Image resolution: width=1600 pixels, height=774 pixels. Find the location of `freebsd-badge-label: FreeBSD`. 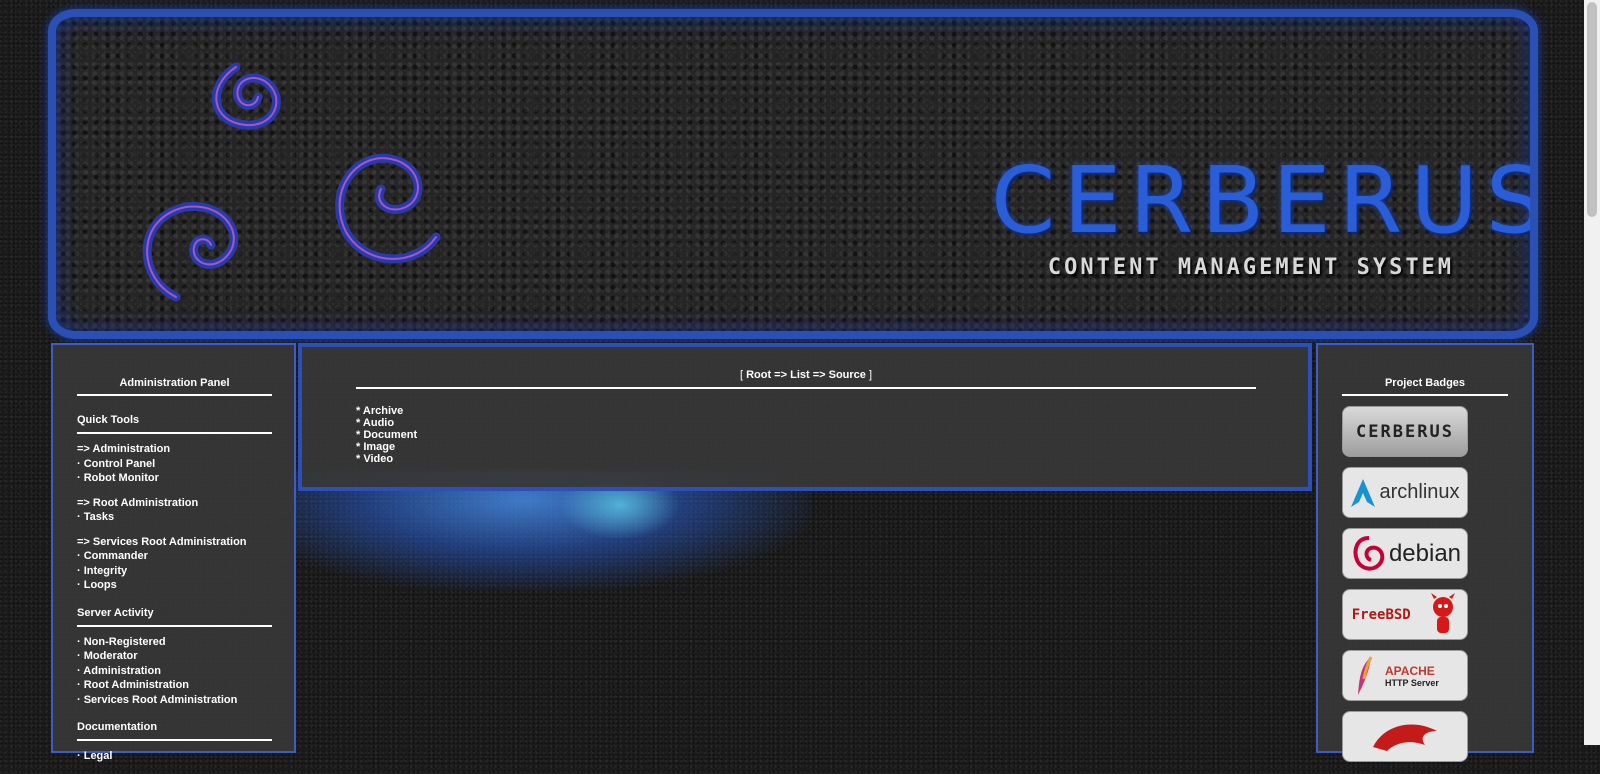

freebsd-badge-label: FreeBSD is located at coordinates (1381, 614).